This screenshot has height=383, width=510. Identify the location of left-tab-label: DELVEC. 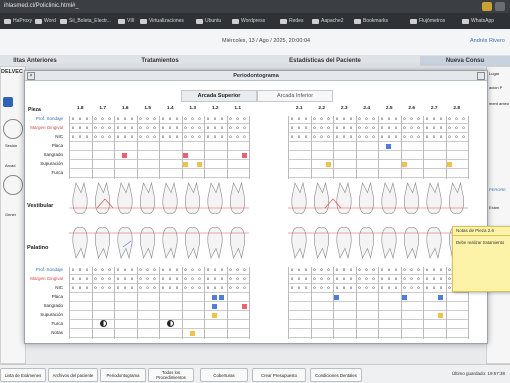
(12, 72).